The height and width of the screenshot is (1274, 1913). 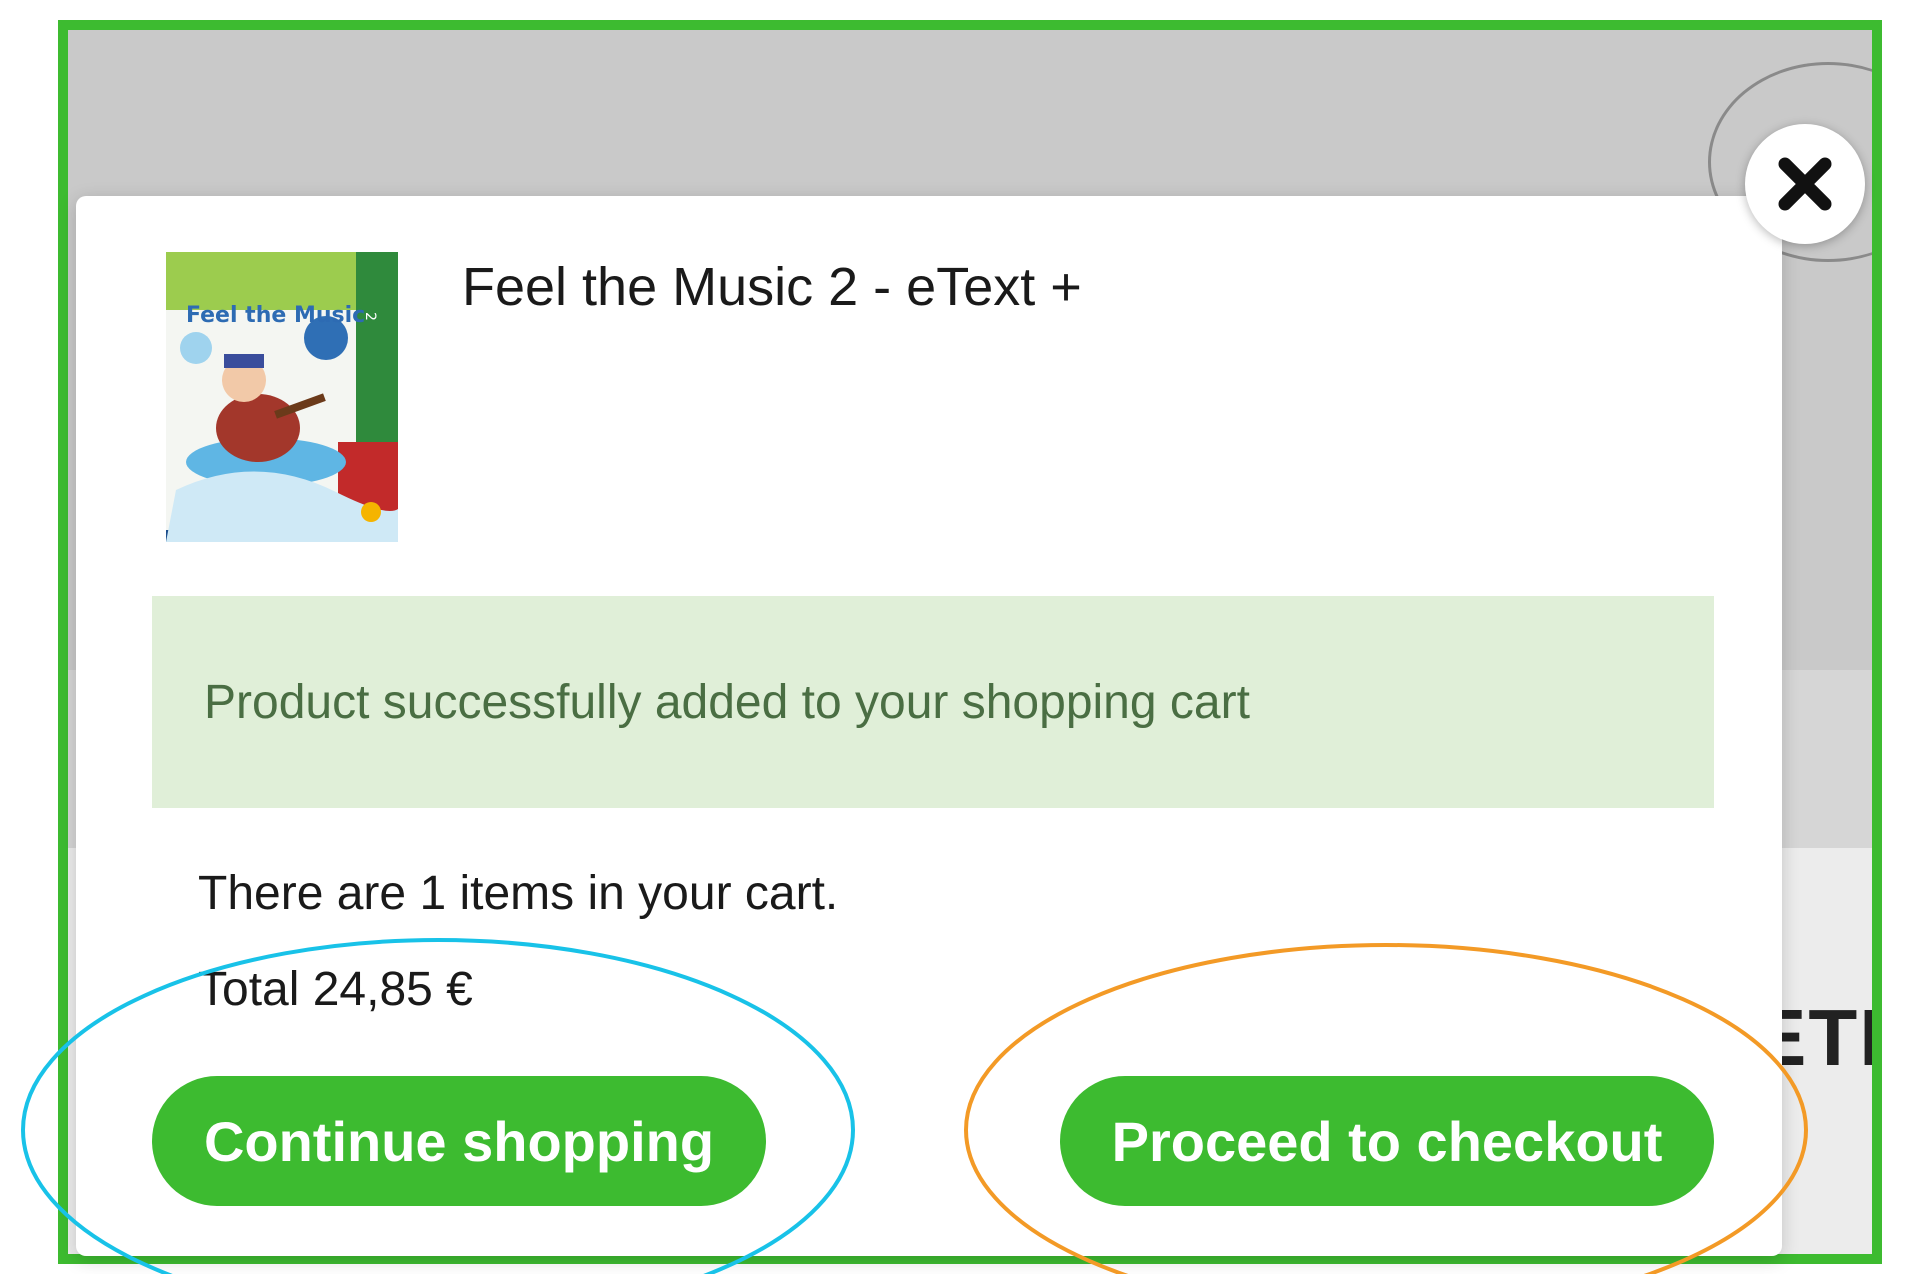 I want to click on product-thumbnail: Feel the Music 2, so click(x=282, y=397).